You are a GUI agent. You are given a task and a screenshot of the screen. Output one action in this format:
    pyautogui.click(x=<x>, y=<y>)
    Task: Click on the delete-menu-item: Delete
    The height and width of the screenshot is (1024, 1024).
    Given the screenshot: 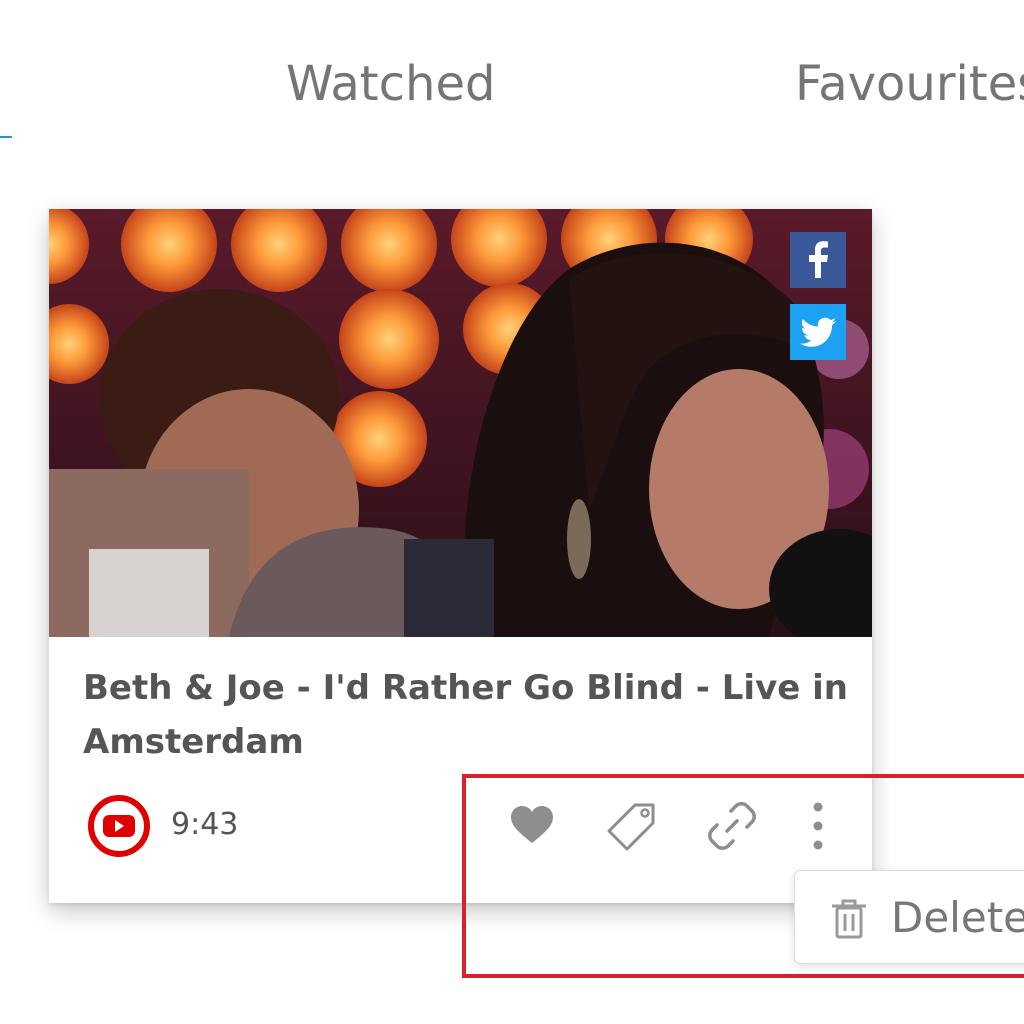 What is the action you would take?
    pyautogui.click(x=909, y=917)
    